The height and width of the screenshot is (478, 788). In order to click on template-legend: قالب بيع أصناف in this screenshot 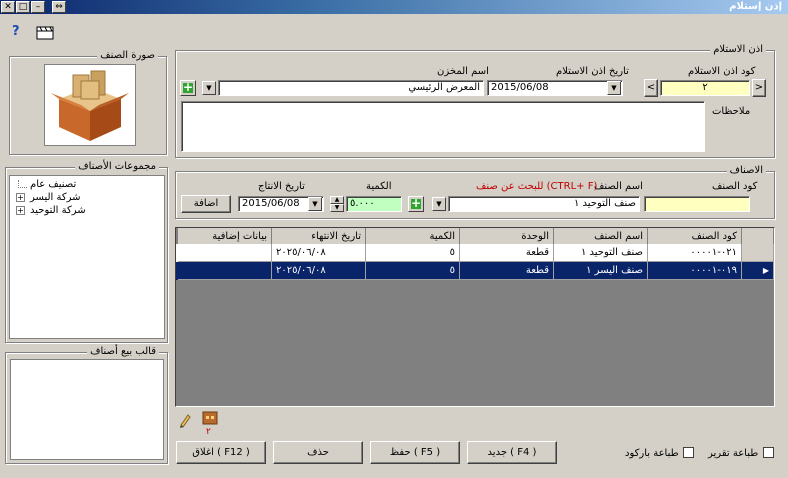, I will do `click(123, 351)`.